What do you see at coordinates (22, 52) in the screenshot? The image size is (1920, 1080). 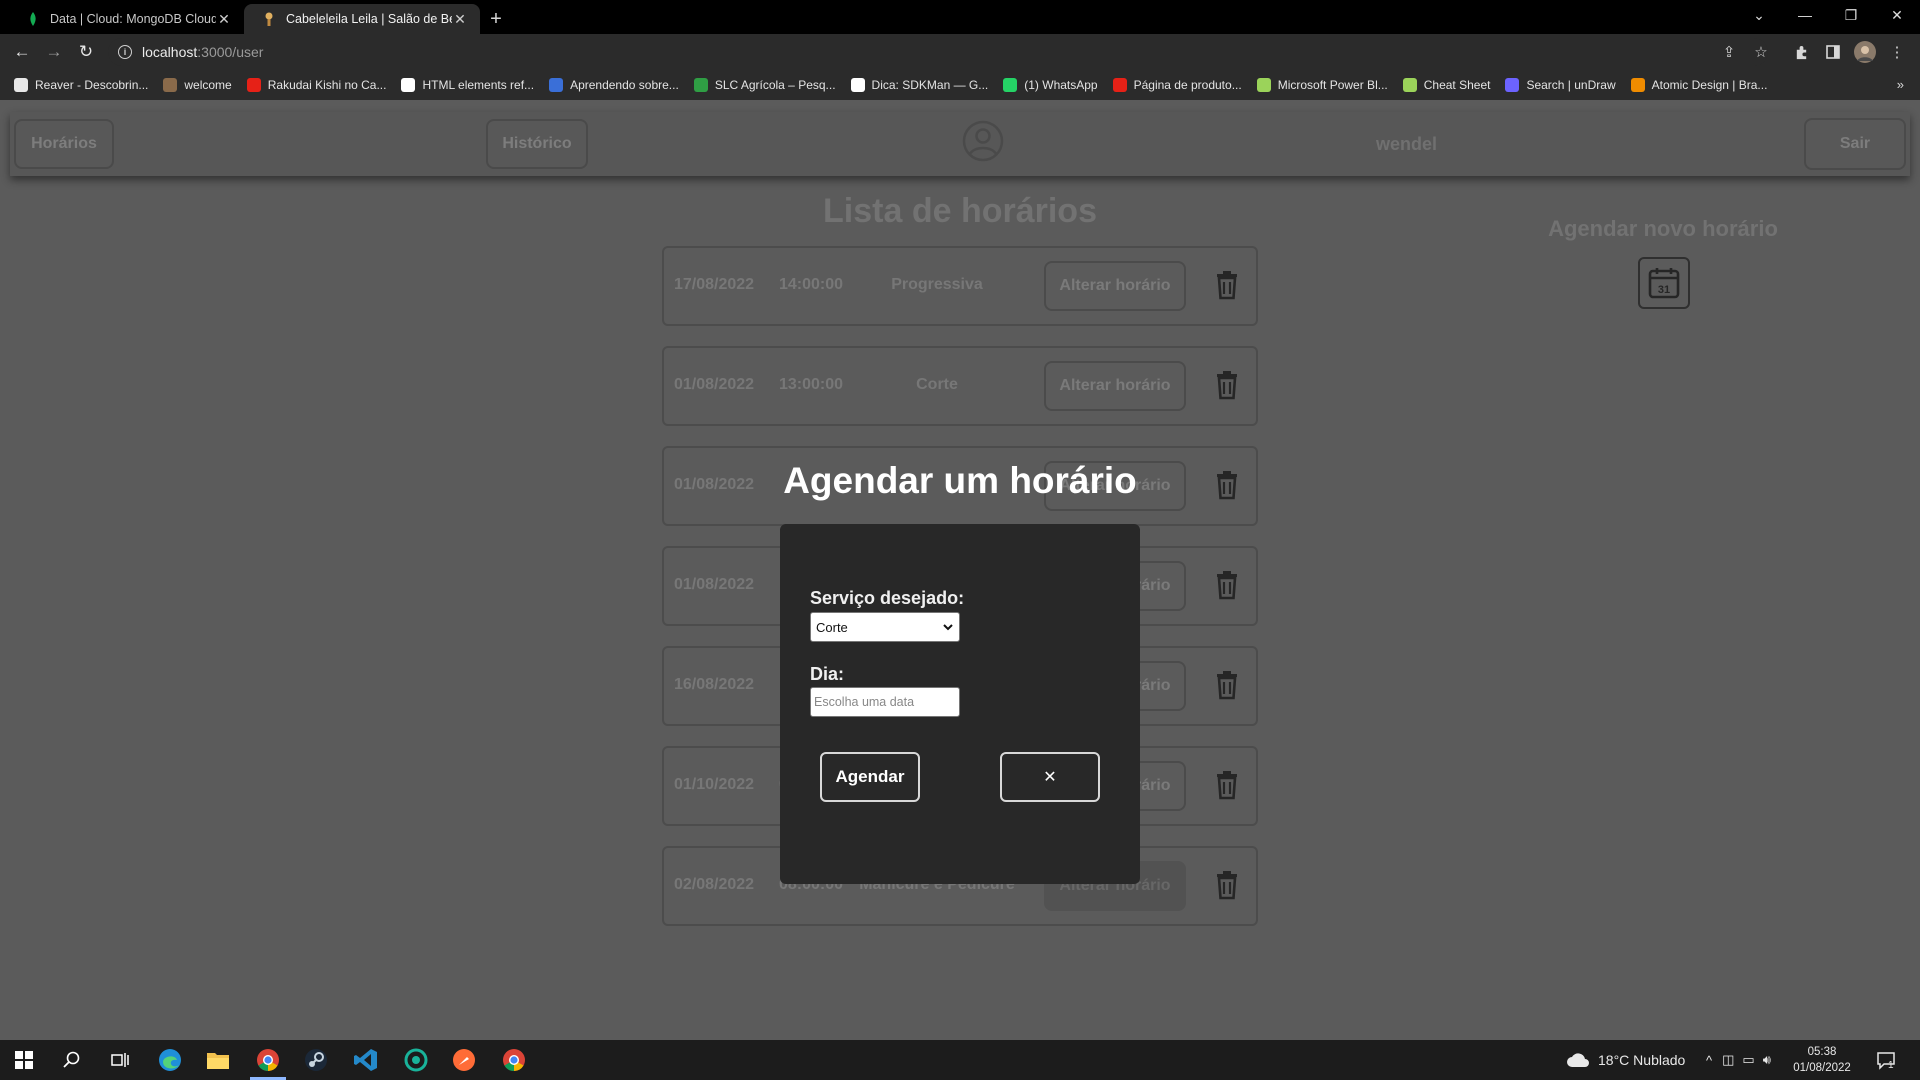 I see `back-icon: ←` at bounding box center [22, 52].